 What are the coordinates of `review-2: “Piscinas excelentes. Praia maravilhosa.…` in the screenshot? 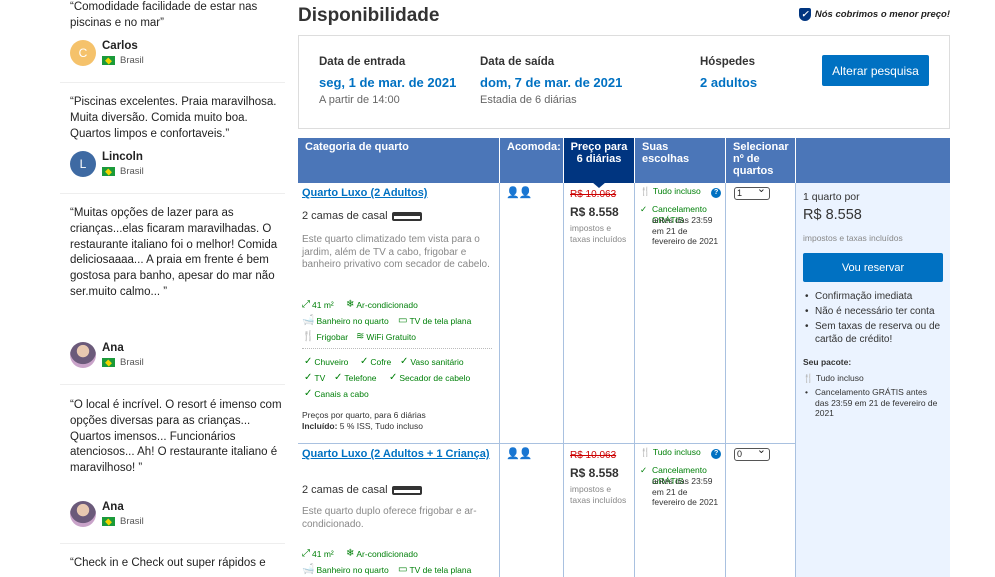 It's located at (177, 118).